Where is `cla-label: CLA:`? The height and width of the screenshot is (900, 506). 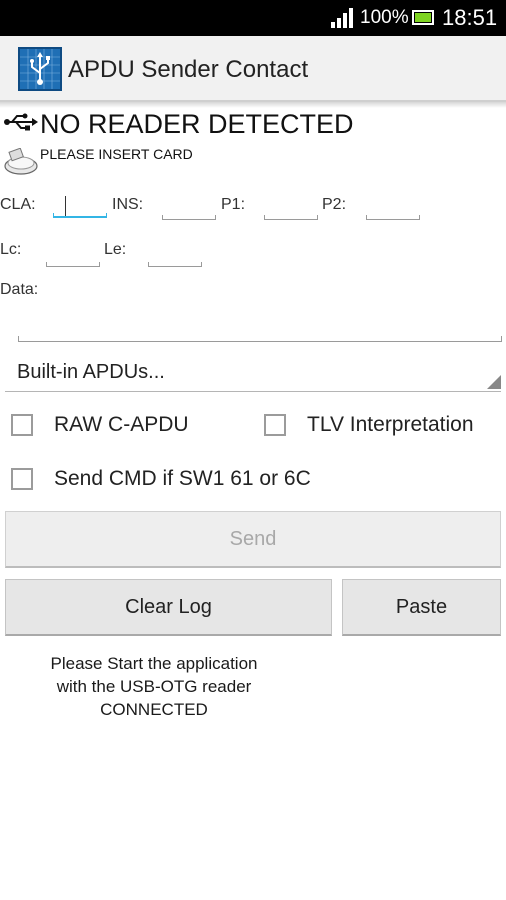 cla-label: CLA: is located at coordinates (18, 204).